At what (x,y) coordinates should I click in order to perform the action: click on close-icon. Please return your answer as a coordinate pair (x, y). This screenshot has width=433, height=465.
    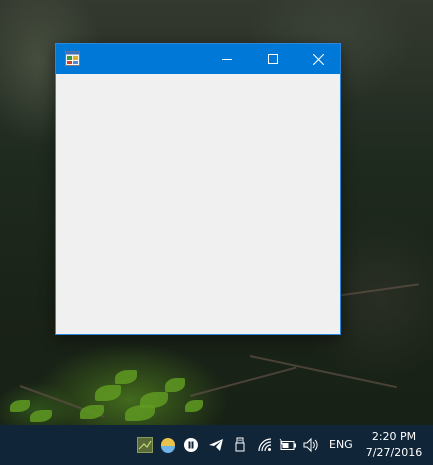
    Looking at the image, I should click on (318, 59).